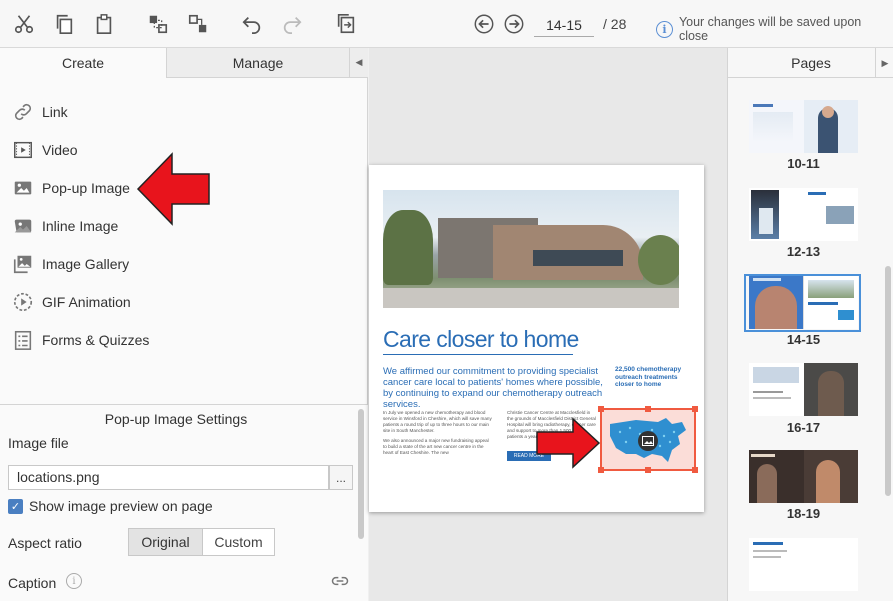 Image resolution: width=893 pixels, height=601 pixels. I want to click on checkmark-icon: ✓, so click(15, 507).